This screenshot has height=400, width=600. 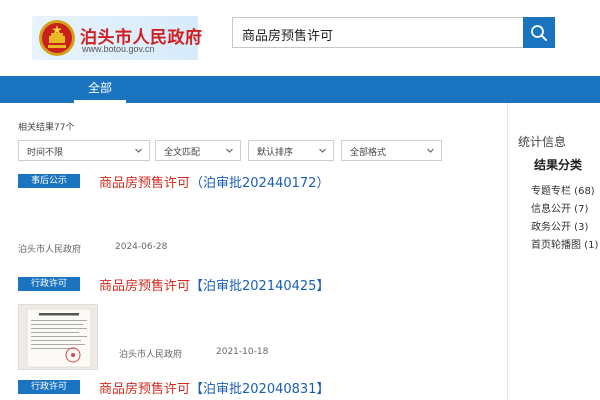 I want to click on search-input: 商品房预售许可, so click(x=378, y=32).